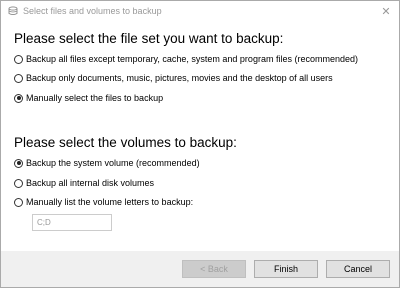  Describe the element at coordinates (214, 269) in the screenshot. I see `back-button: < Back` at that location.